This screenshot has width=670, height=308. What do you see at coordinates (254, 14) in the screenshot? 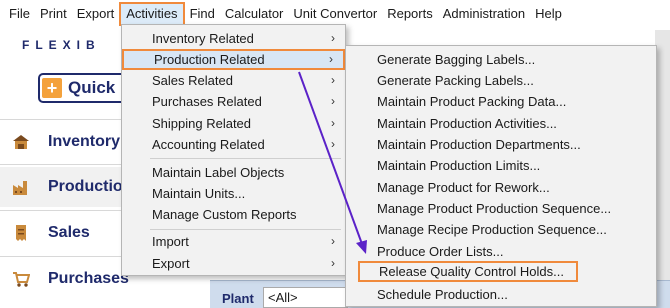
I see `menu-calculator: Calculator` at bounding box center [254, 14].